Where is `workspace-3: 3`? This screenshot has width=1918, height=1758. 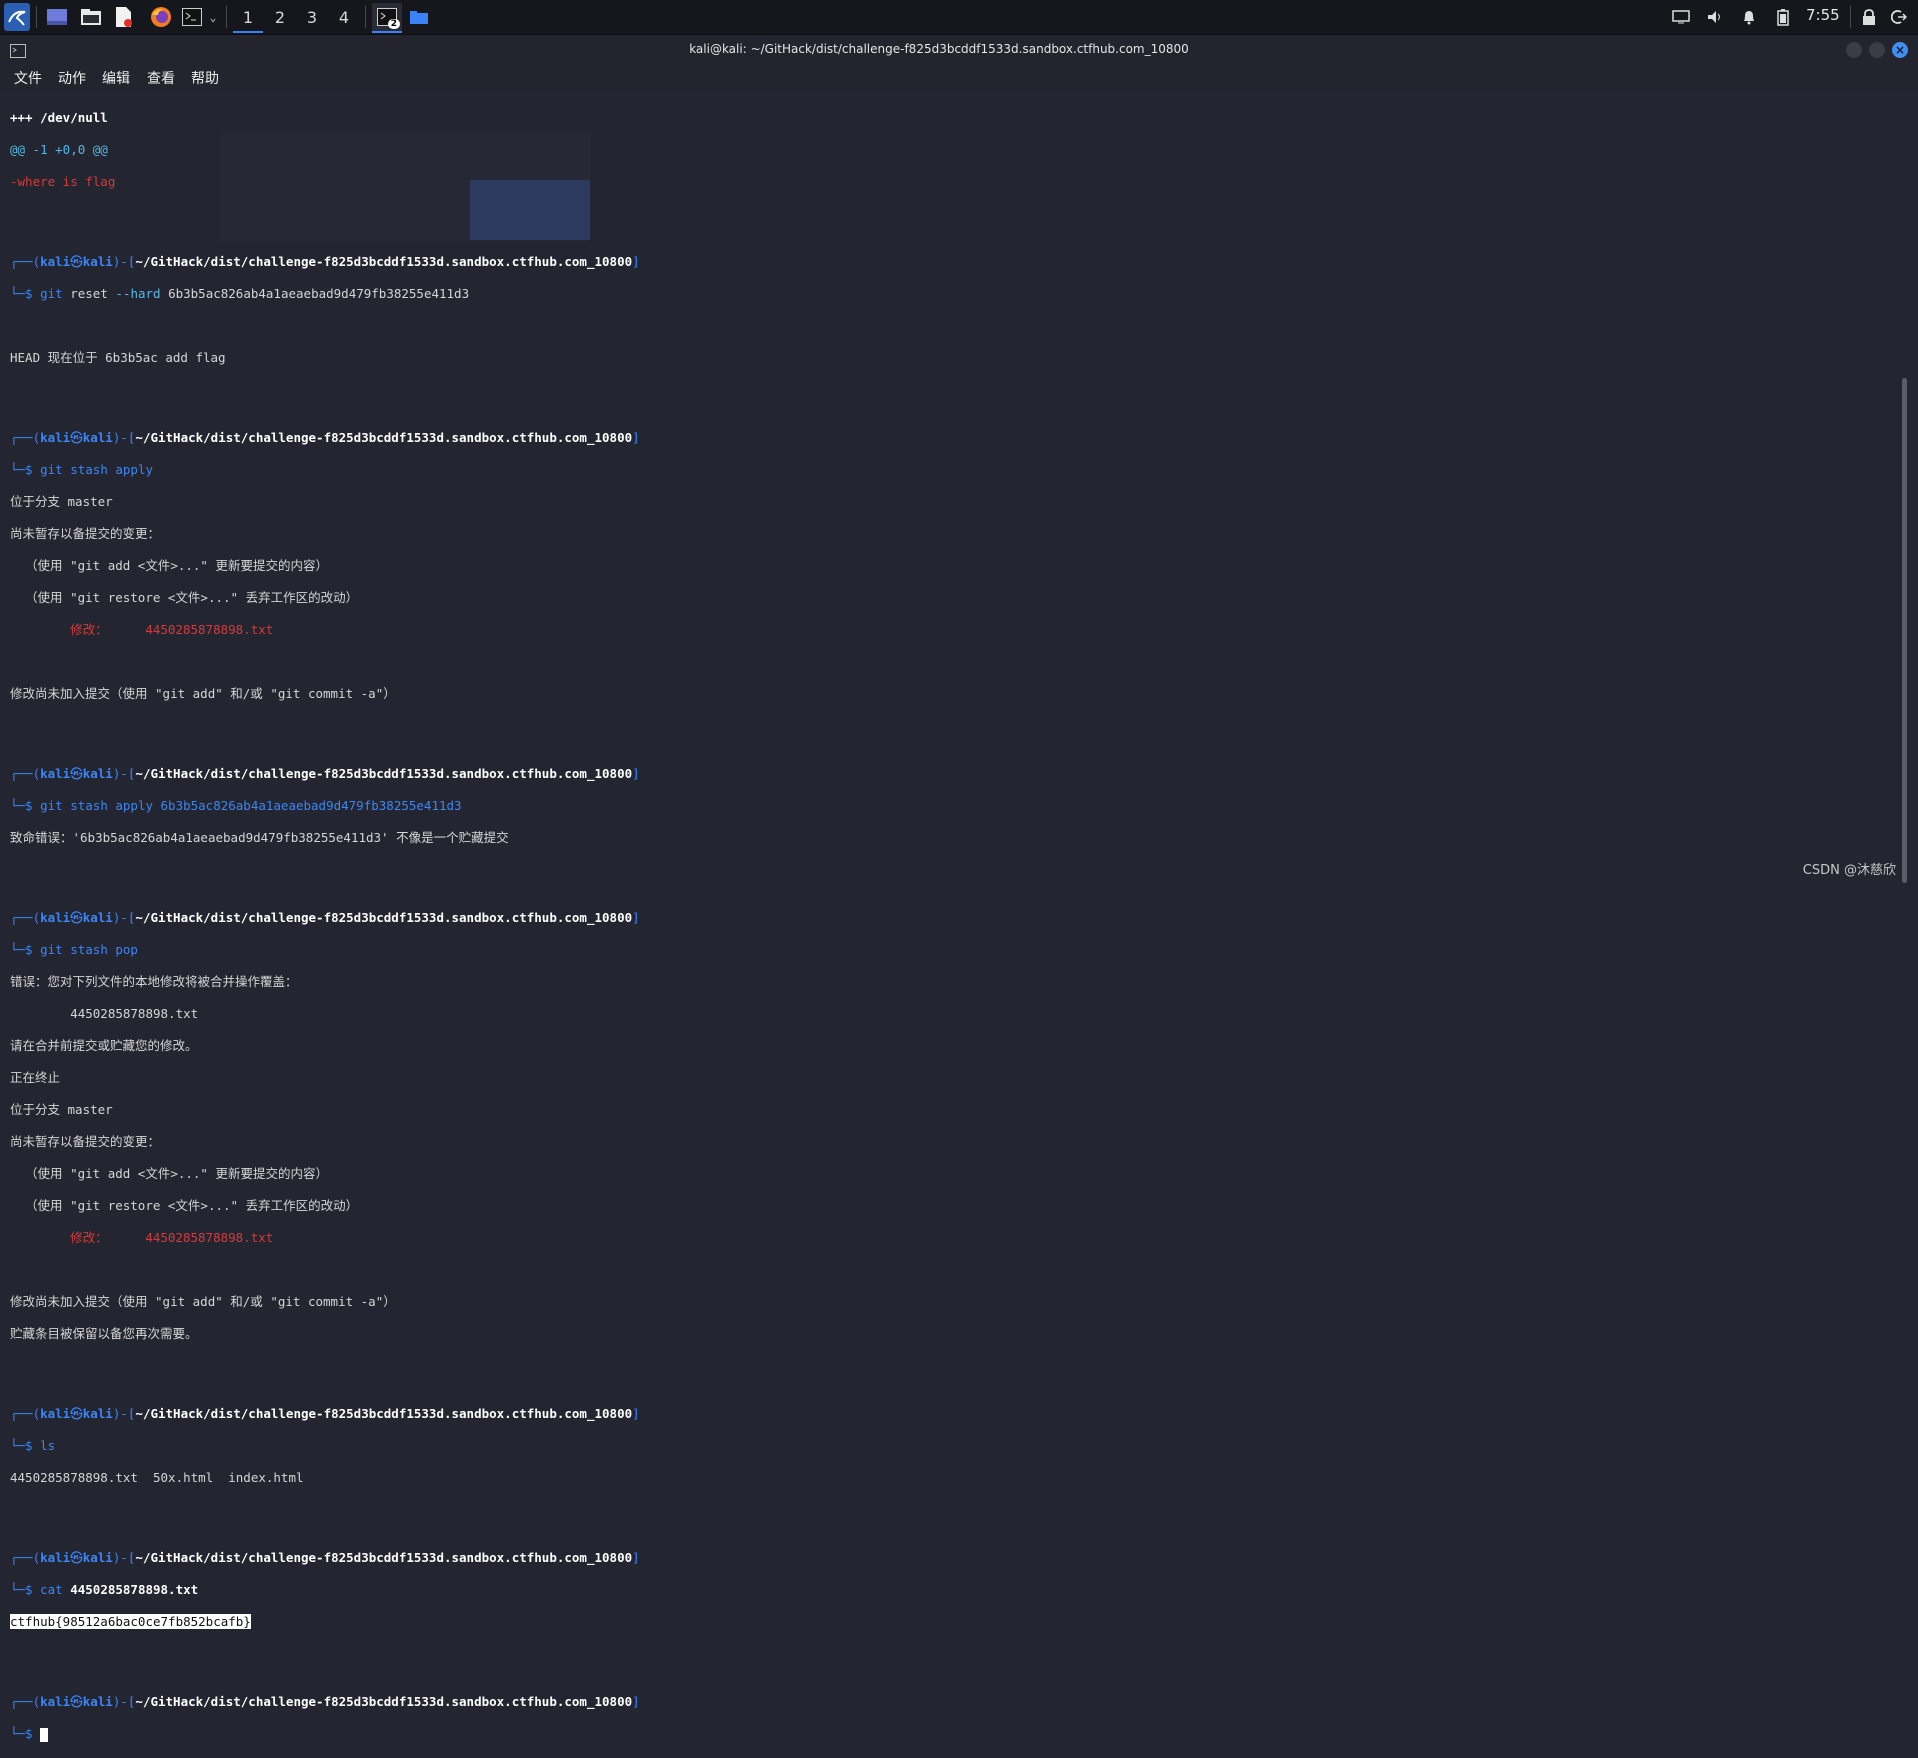
workspace-3: 3 is located at coordinates (312, 17).